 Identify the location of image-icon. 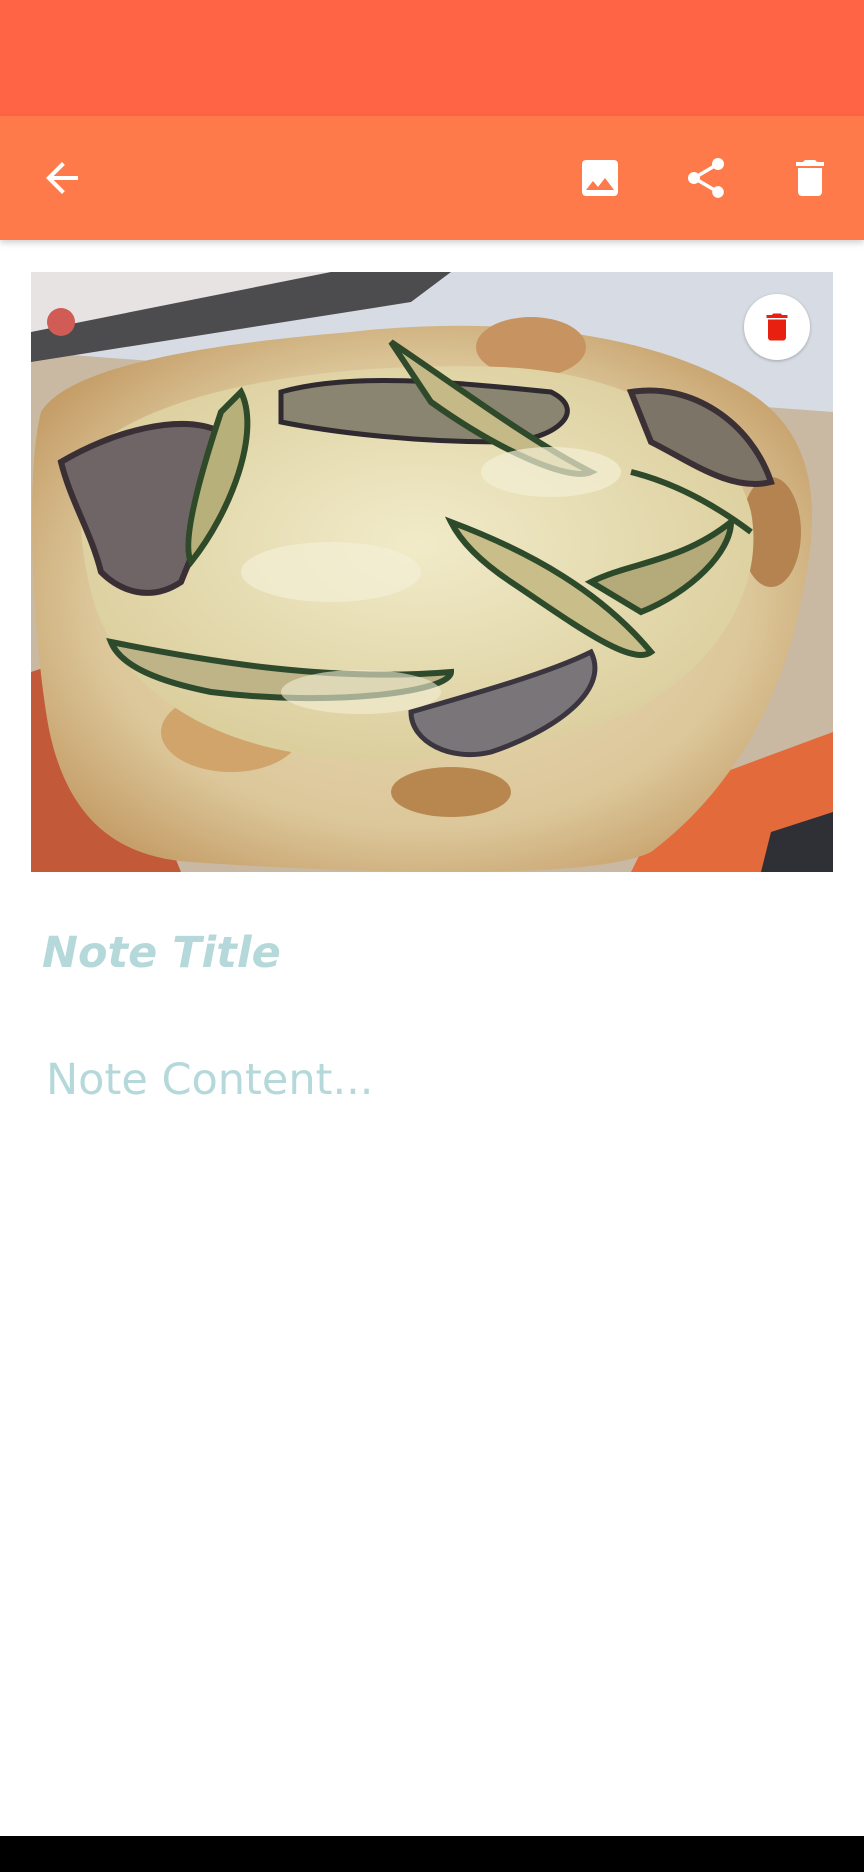
(600, 178).